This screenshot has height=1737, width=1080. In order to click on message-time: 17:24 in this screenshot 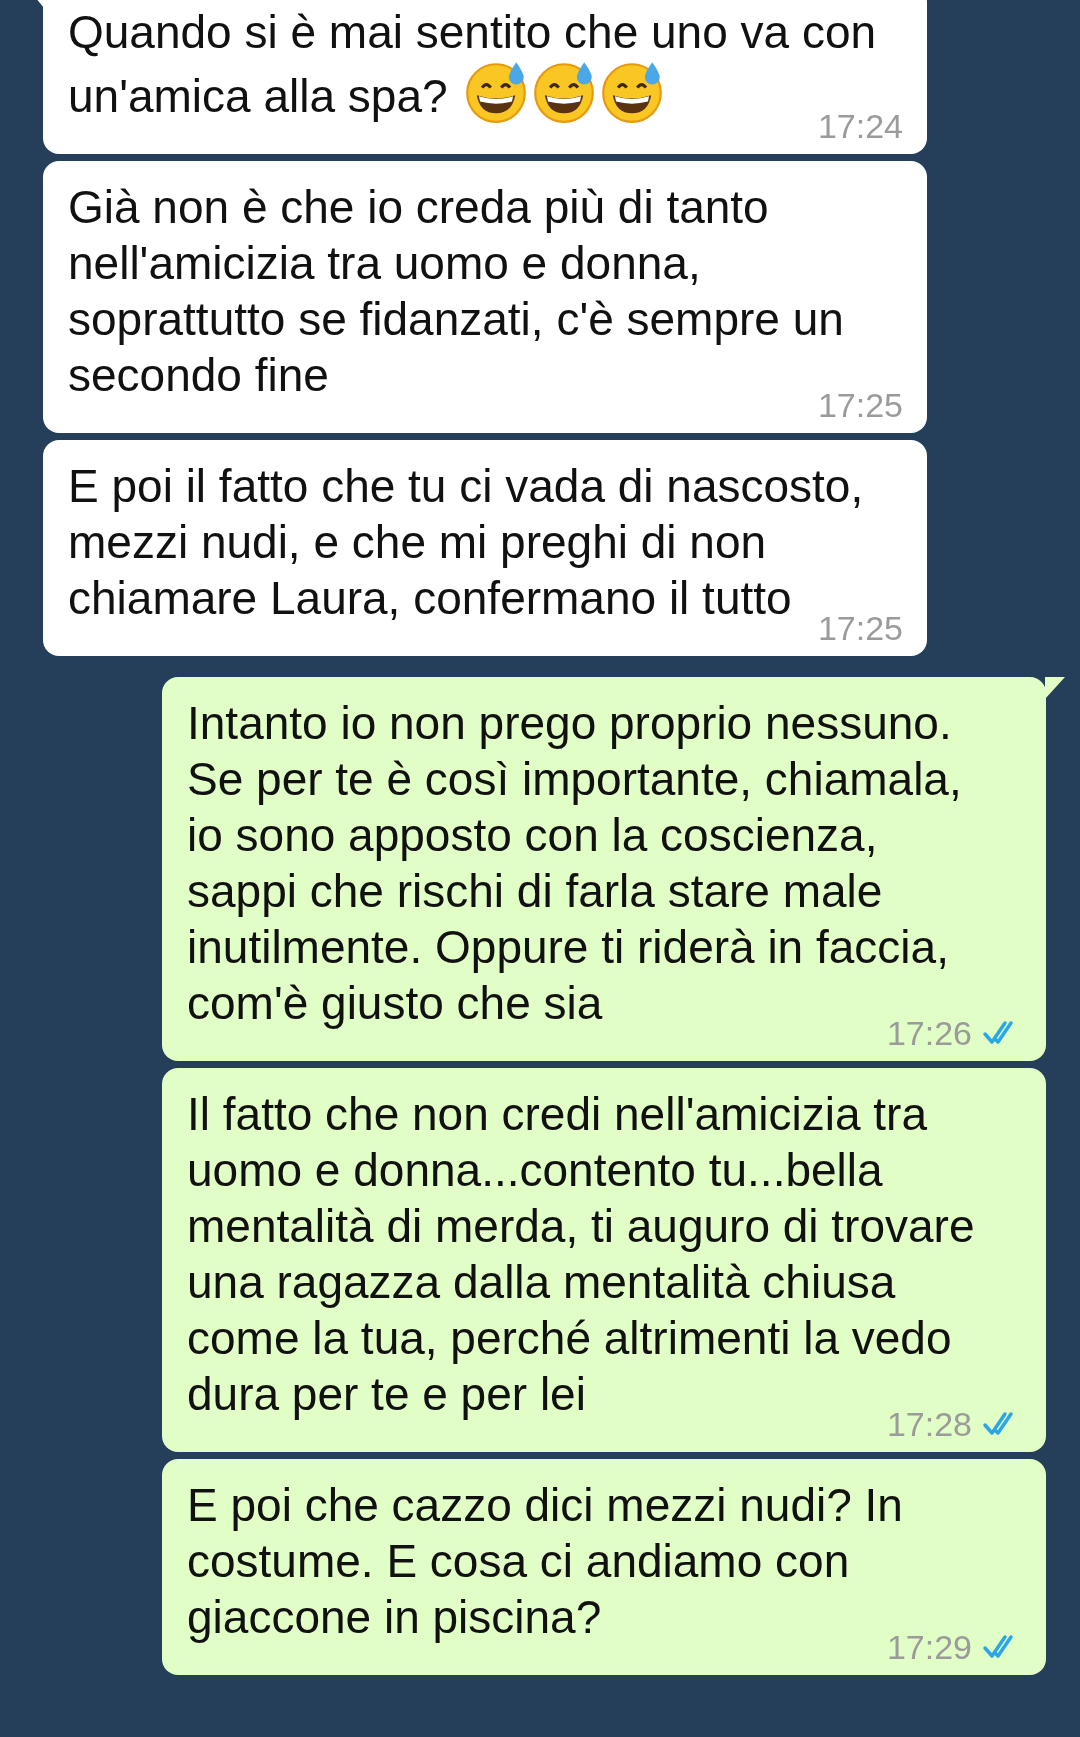, I will do `click(860, 126)`.